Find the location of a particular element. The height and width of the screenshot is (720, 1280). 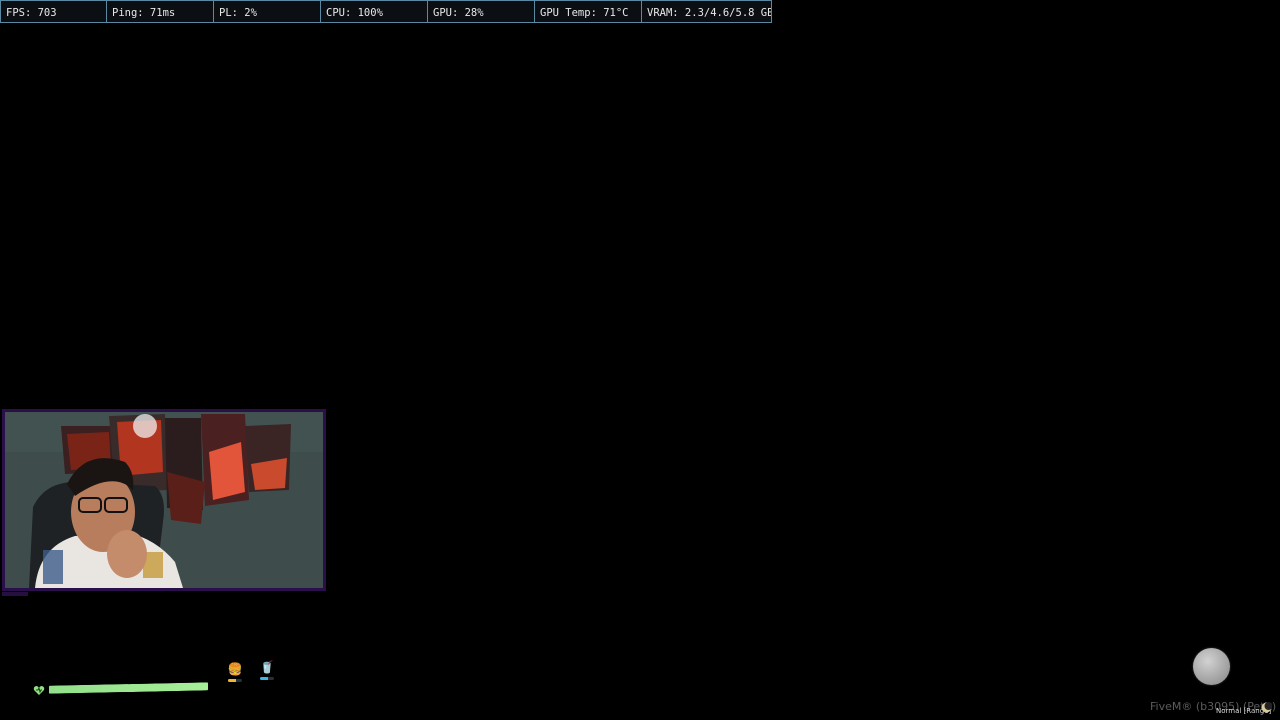

thirst-meter-fill is located at coordinates (264, 678).